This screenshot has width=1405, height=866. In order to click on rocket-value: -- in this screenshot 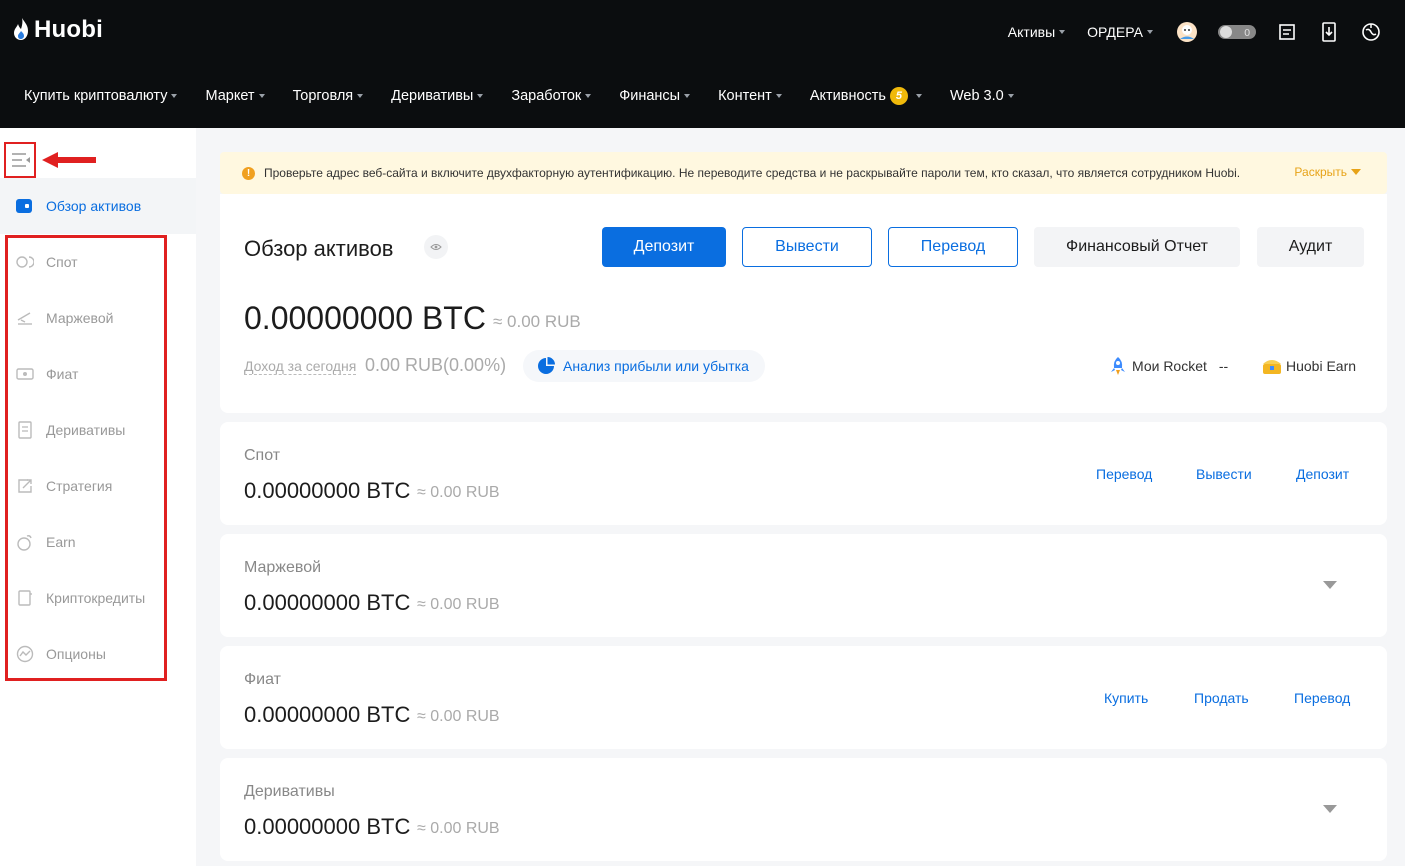, I will do `click(1223, 366)`.